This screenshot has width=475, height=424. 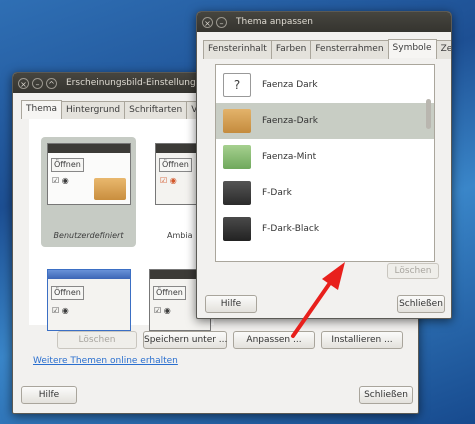 What do you see at coordinates (318, 300) in the screenshot?
I see `red-arrow-annotation` at bounding box center [318, 300].